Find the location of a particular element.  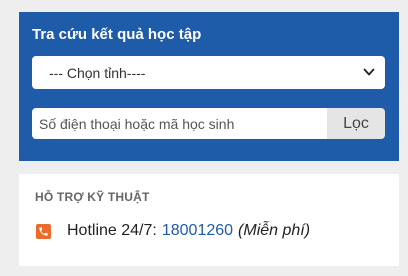

lookup-title: Tra cứu kết quả học tập is located at coordinates (117, 34).